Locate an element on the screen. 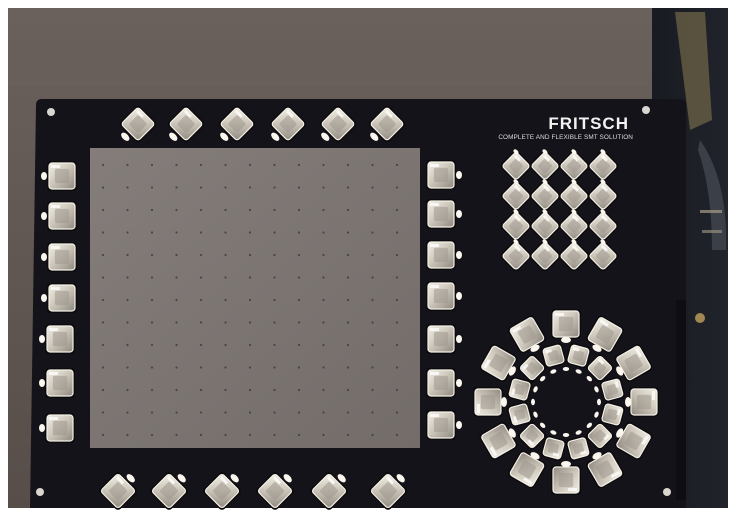 The width and height of the screenshot is (739, 515). plate-edge is located at coordinates (681, 400).